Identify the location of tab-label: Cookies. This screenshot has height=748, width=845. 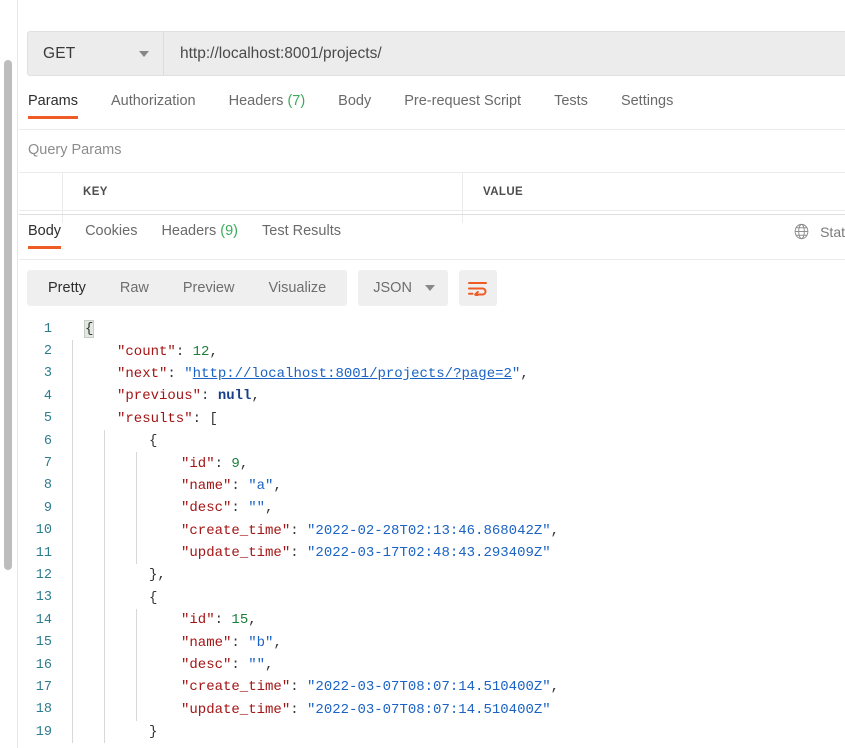
(111, 231).